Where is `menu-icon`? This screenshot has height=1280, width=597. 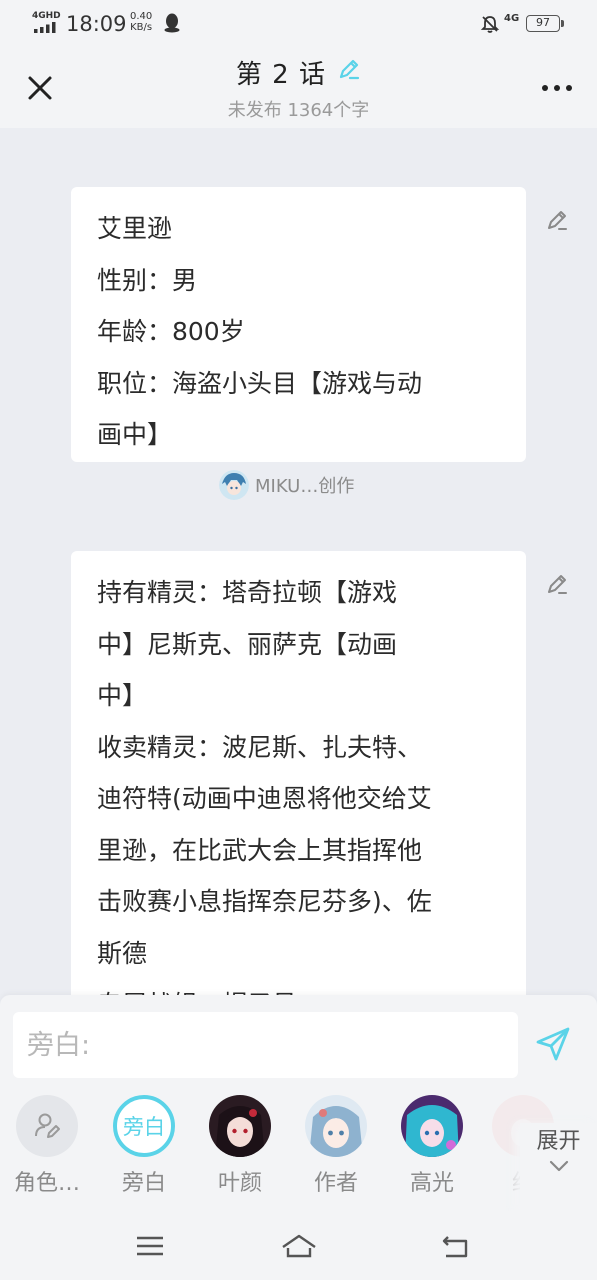 menu-icon is located at coordinates (150, 1246).